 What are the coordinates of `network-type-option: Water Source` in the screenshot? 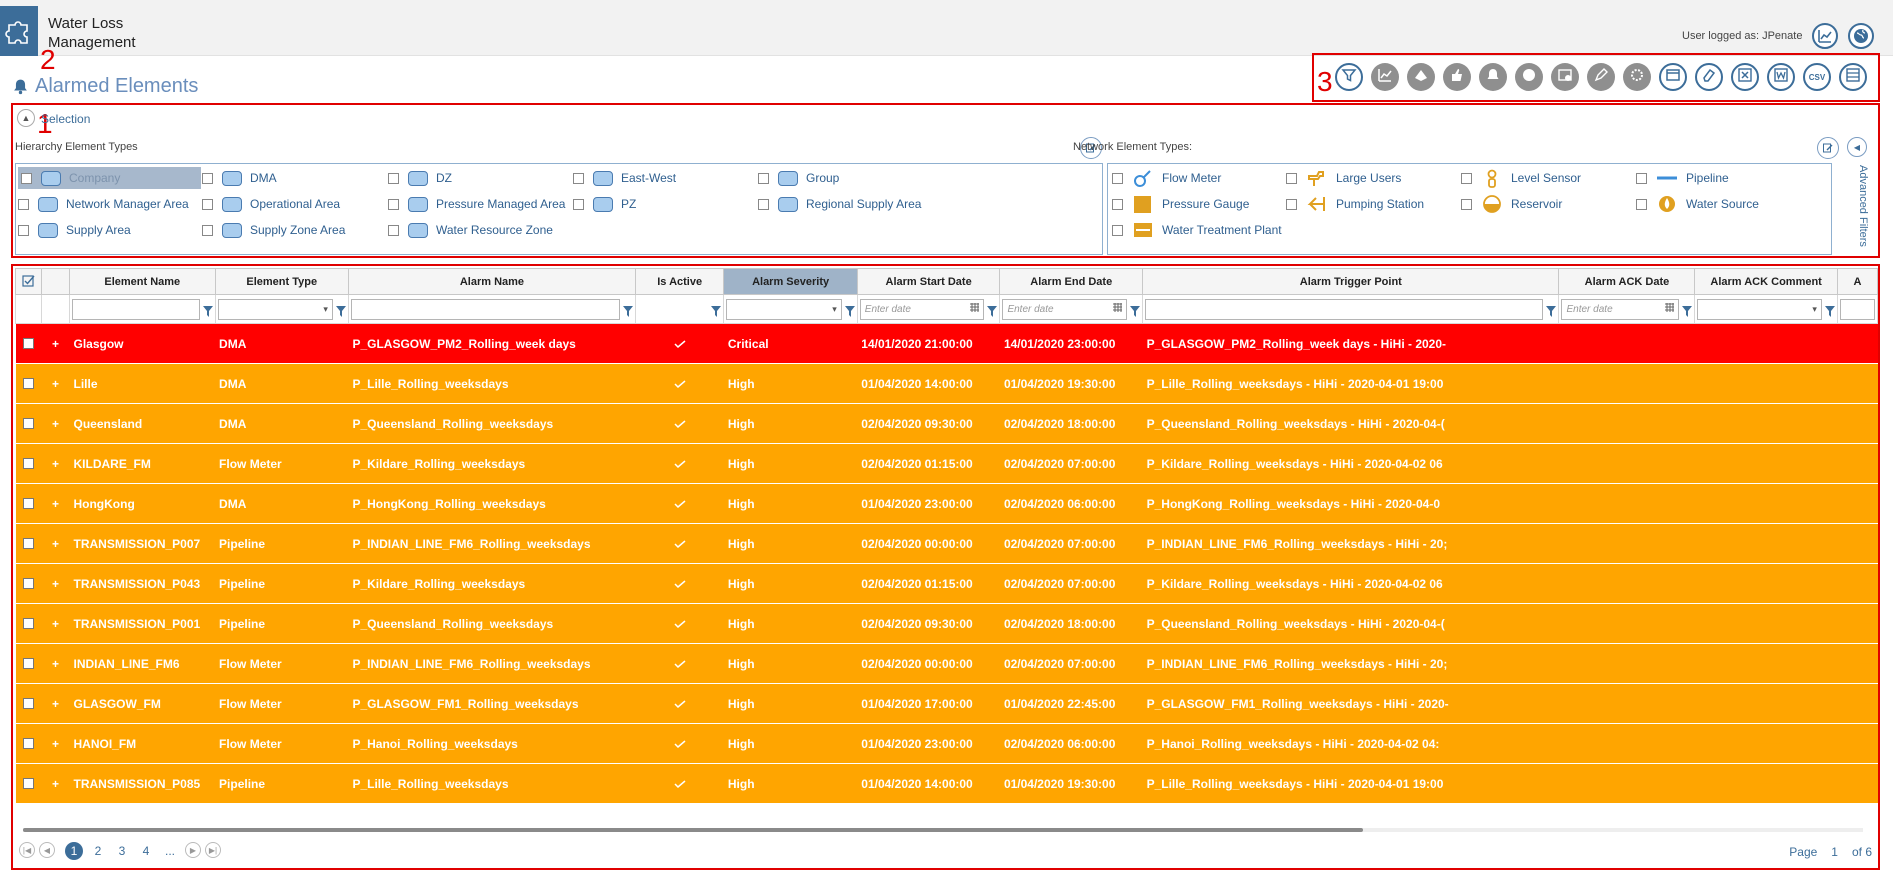 It's located at (1697, 204).